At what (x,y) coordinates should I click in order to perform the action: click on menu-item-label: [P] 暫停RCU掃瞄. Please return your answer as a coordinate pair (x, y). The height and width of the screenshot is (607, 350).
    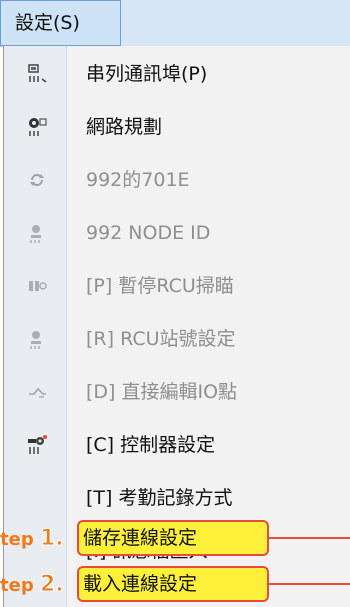
    Looking at the image, I should click on (160, 286).